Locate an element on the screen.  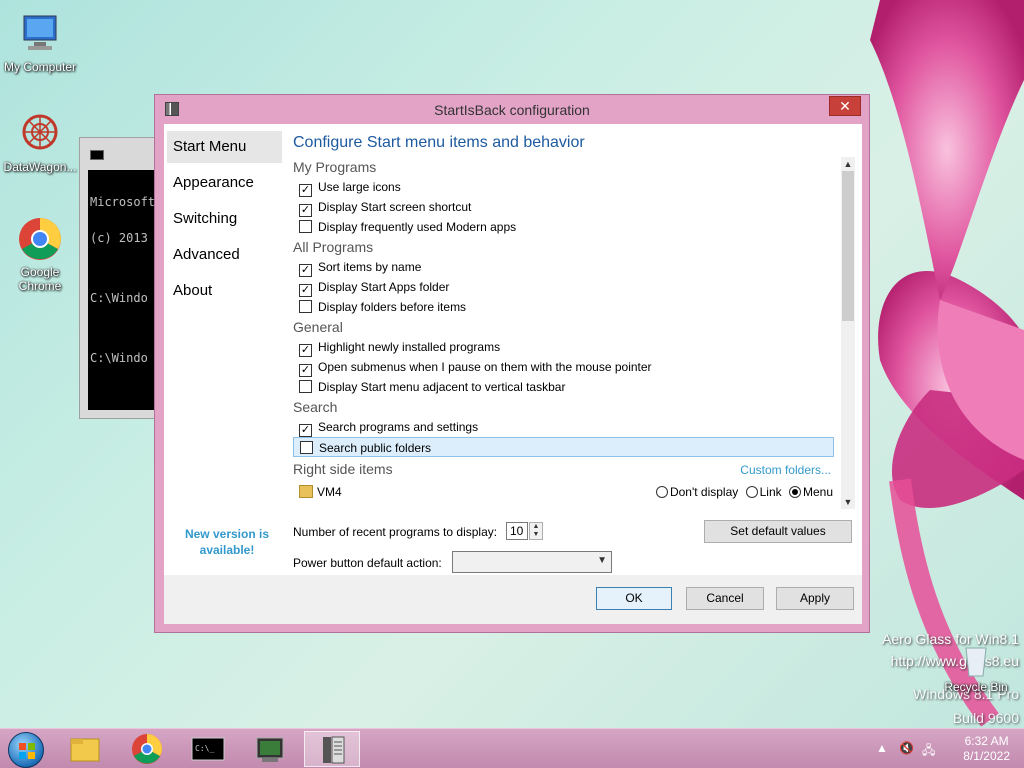
svg-text: C:\_ is located at coordinates (204, 748).